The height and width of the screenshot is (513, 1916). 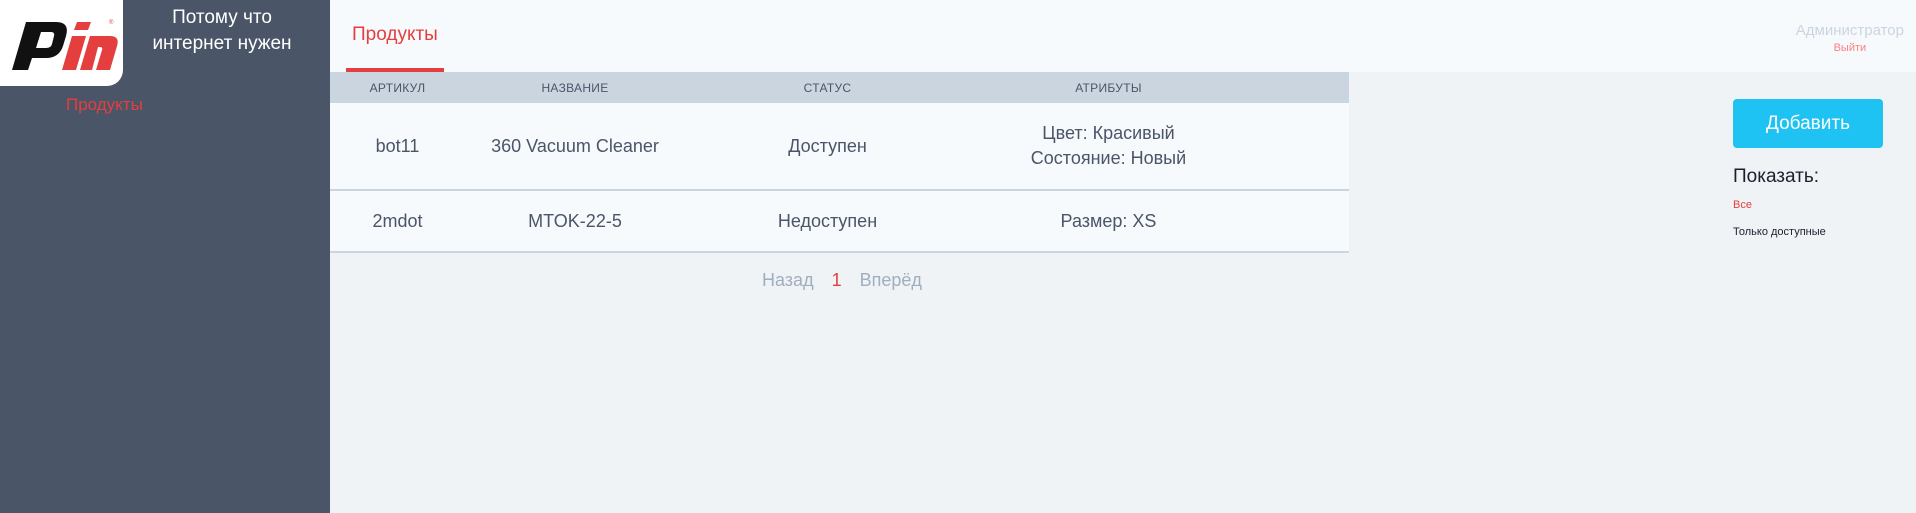 I want to click on cell-sku: 2mdot, so click(x=397, y=220).